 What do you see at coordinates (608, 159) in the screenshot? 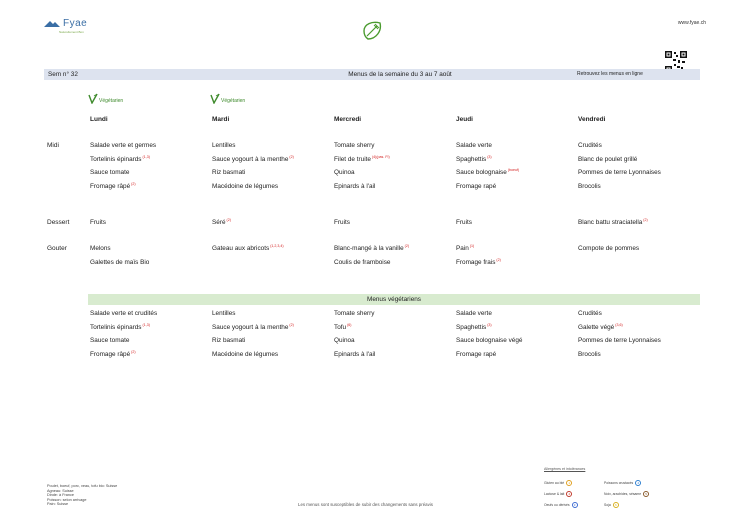
I see `dish-name: Blanc de poulet grillé` at bounding box center [608, 159].